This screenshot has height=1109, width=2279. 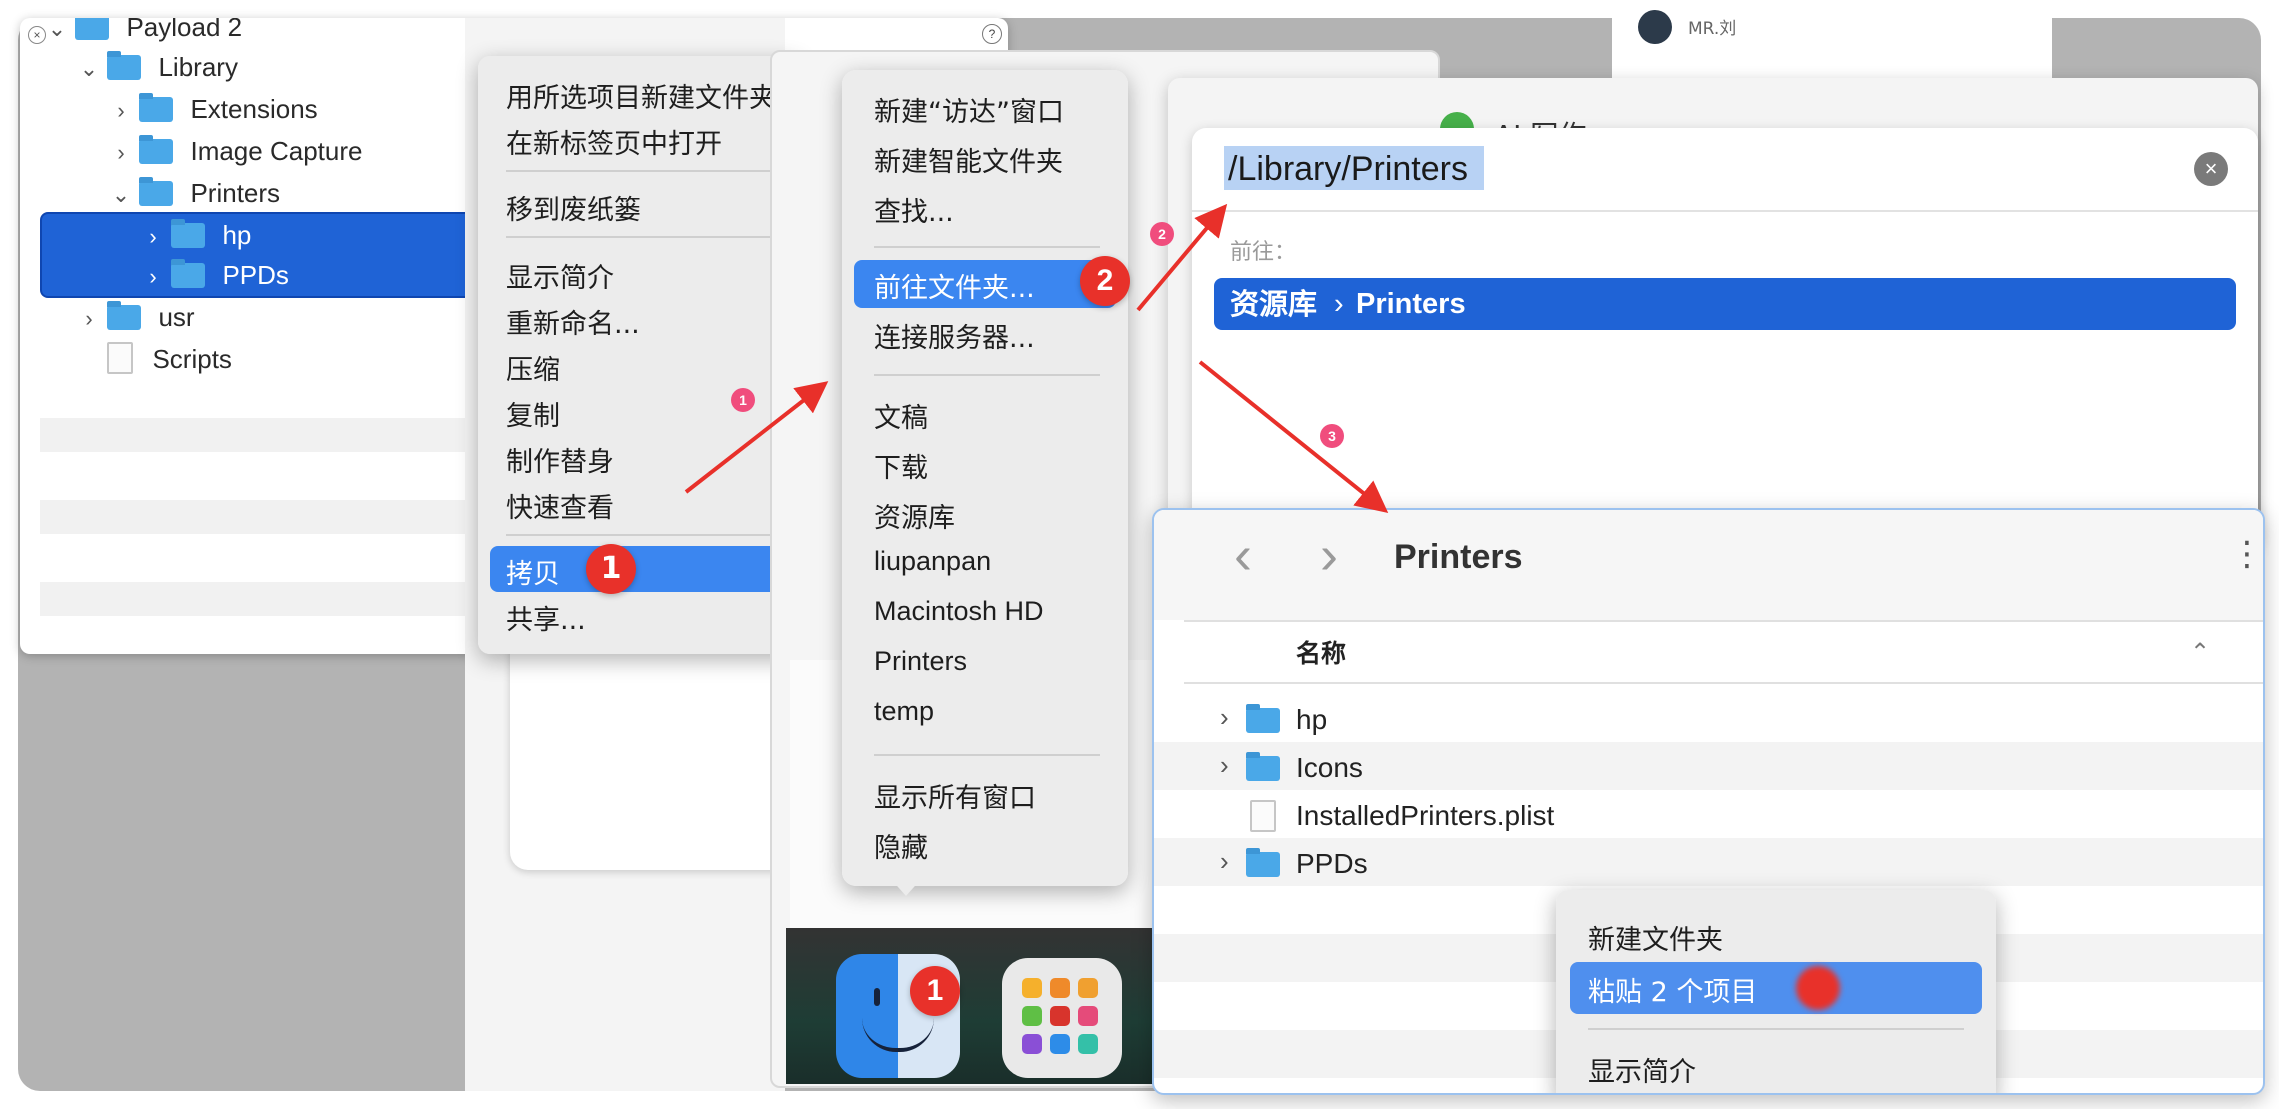 What do you see at coordinates (1162, 234) in the screenshot?
I see `step-marker-2: 2` at bounding box center [1162, 234].